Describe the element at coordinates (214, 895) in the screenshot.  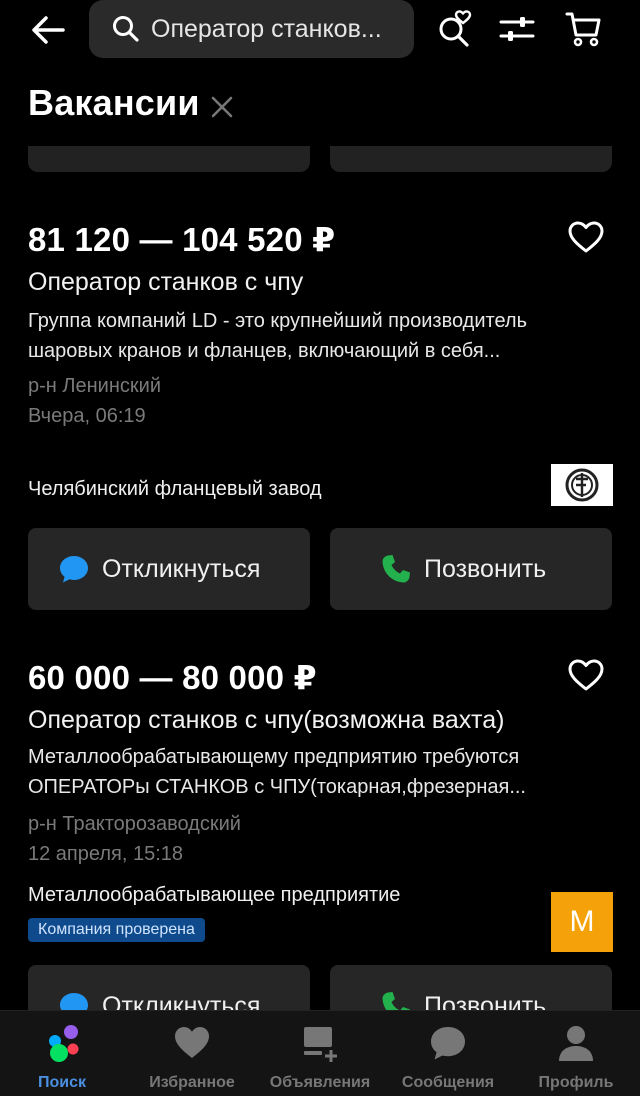
I see `company-name: Металлообрабатывающее предприятие` at that location.